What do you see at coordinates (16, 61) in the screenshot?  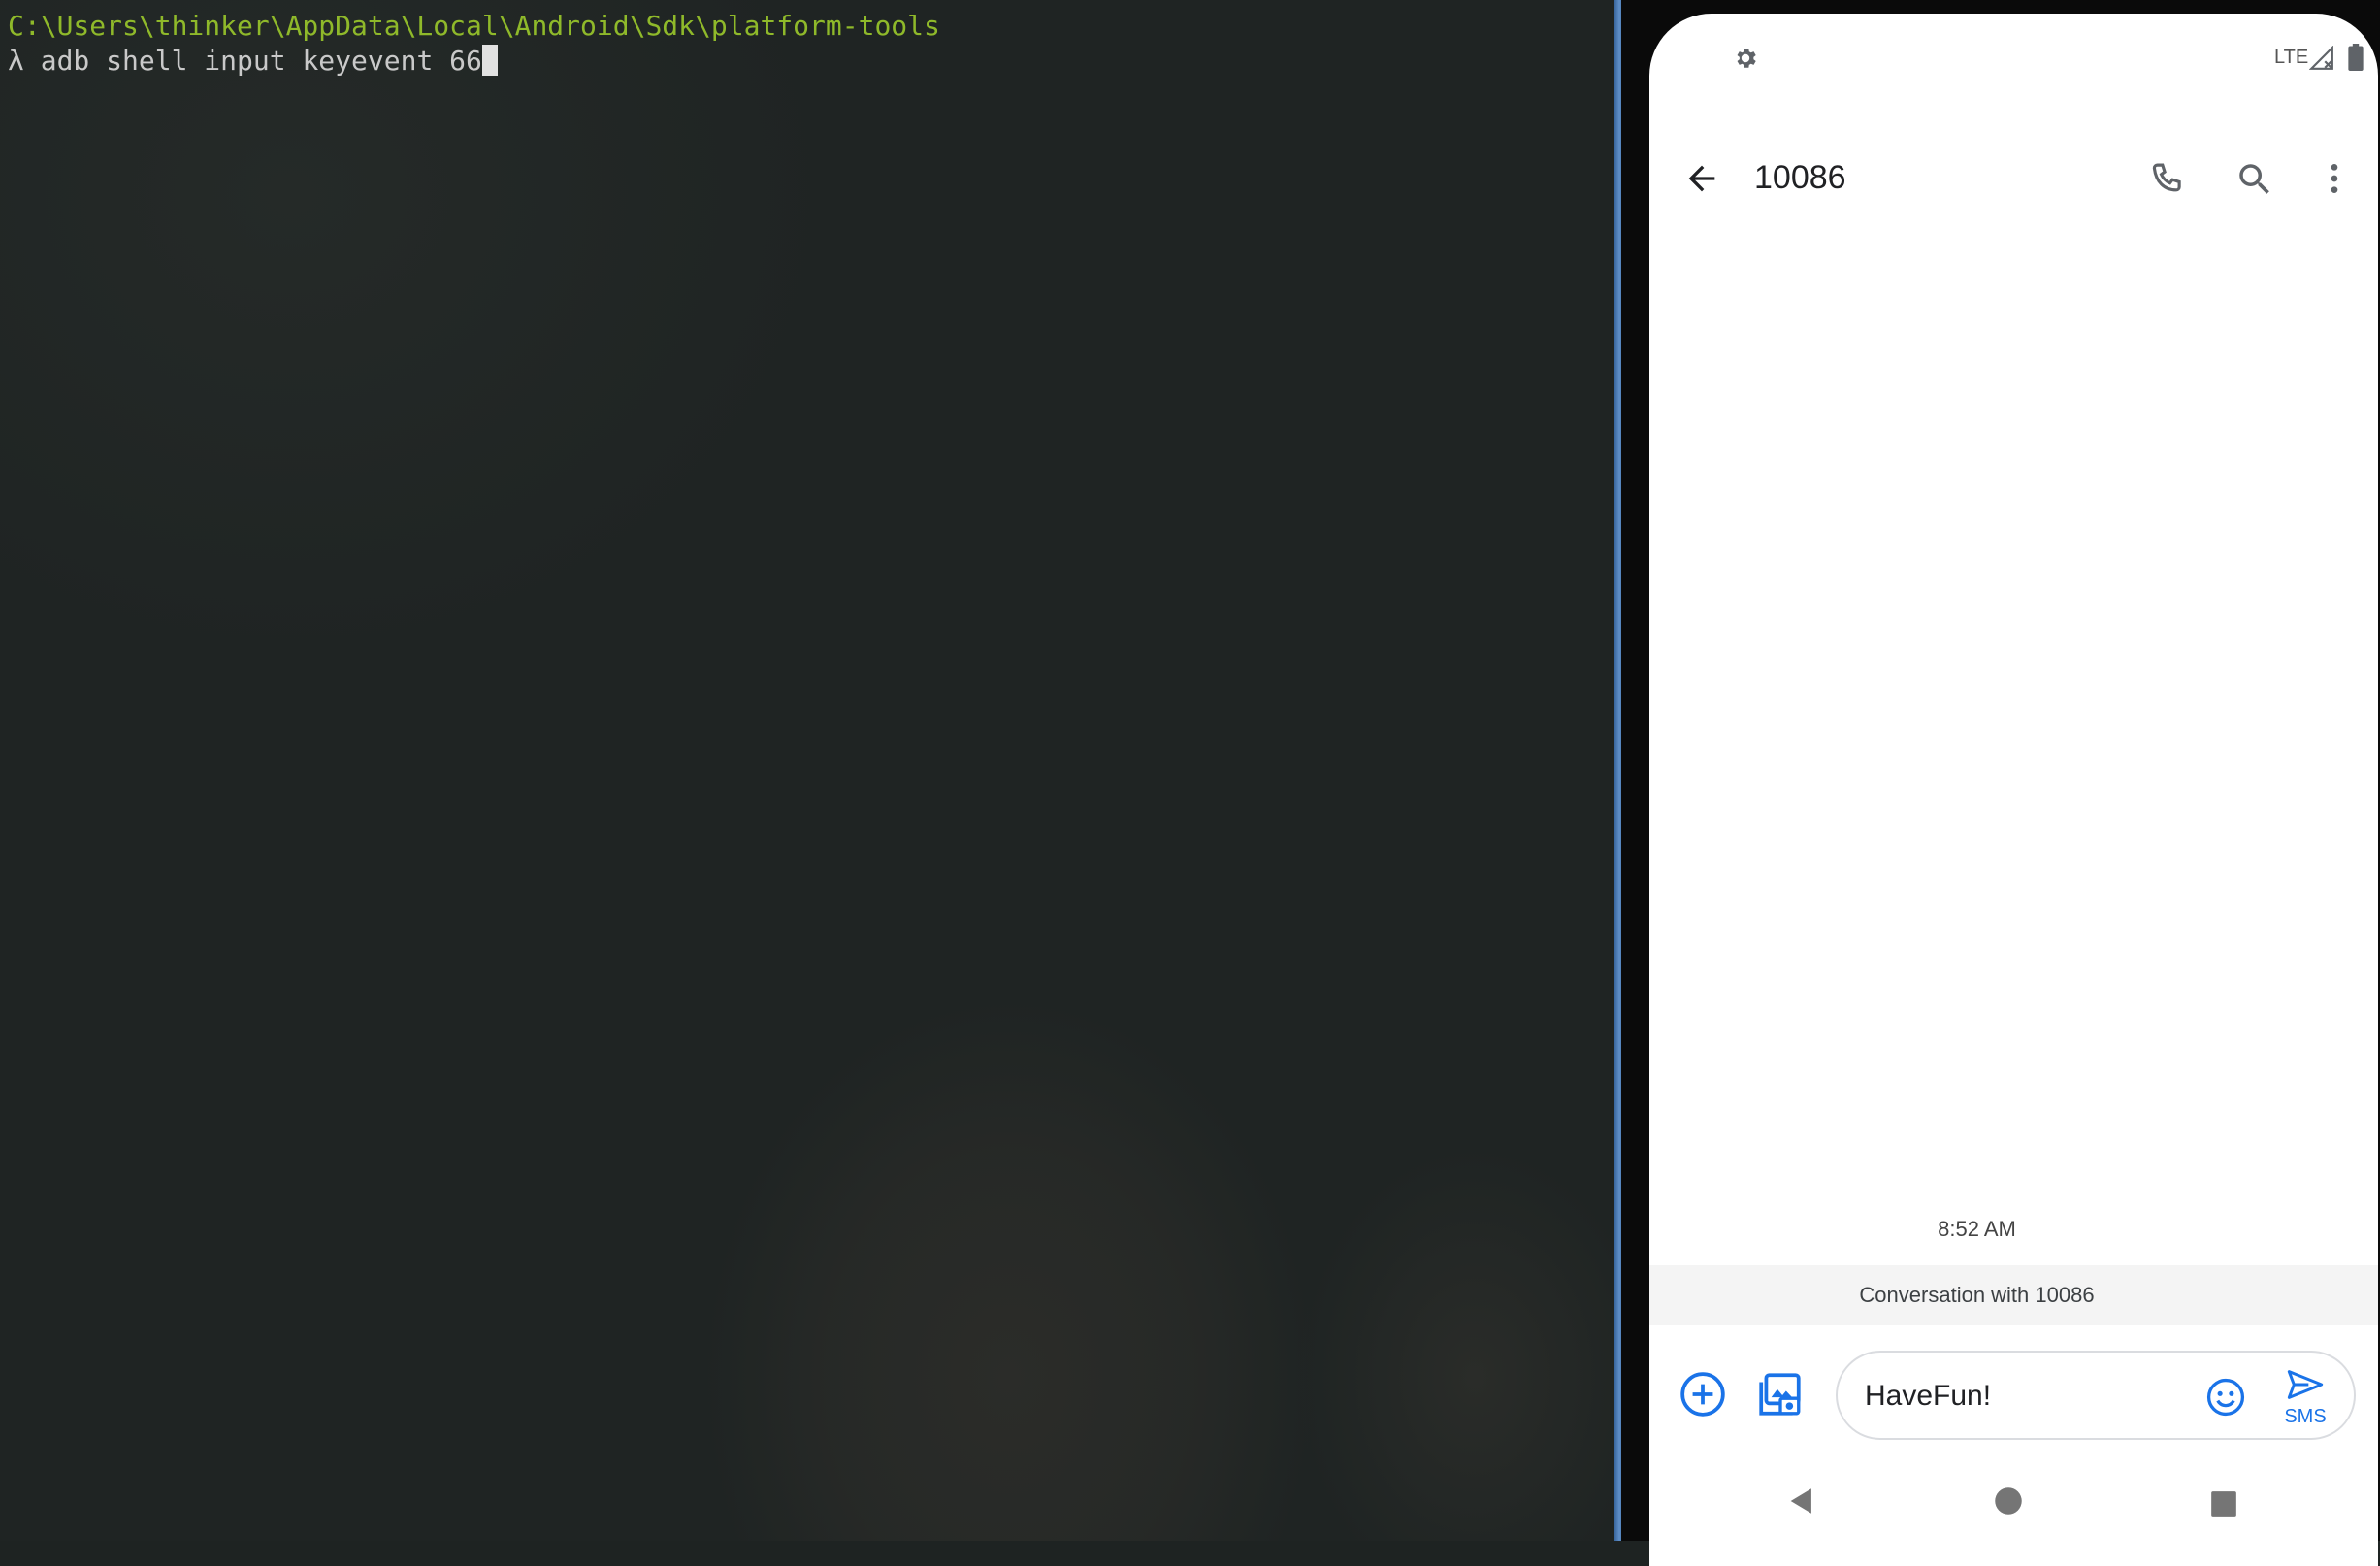 I see `terminal-prompt: λ` at bounding box center [16, 61].